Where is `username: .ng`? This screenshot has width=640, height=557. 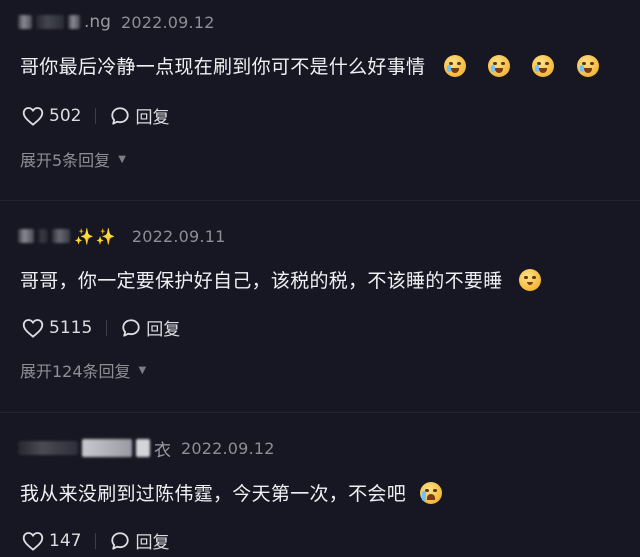 username: .ng is located at coordinates (97, 22).